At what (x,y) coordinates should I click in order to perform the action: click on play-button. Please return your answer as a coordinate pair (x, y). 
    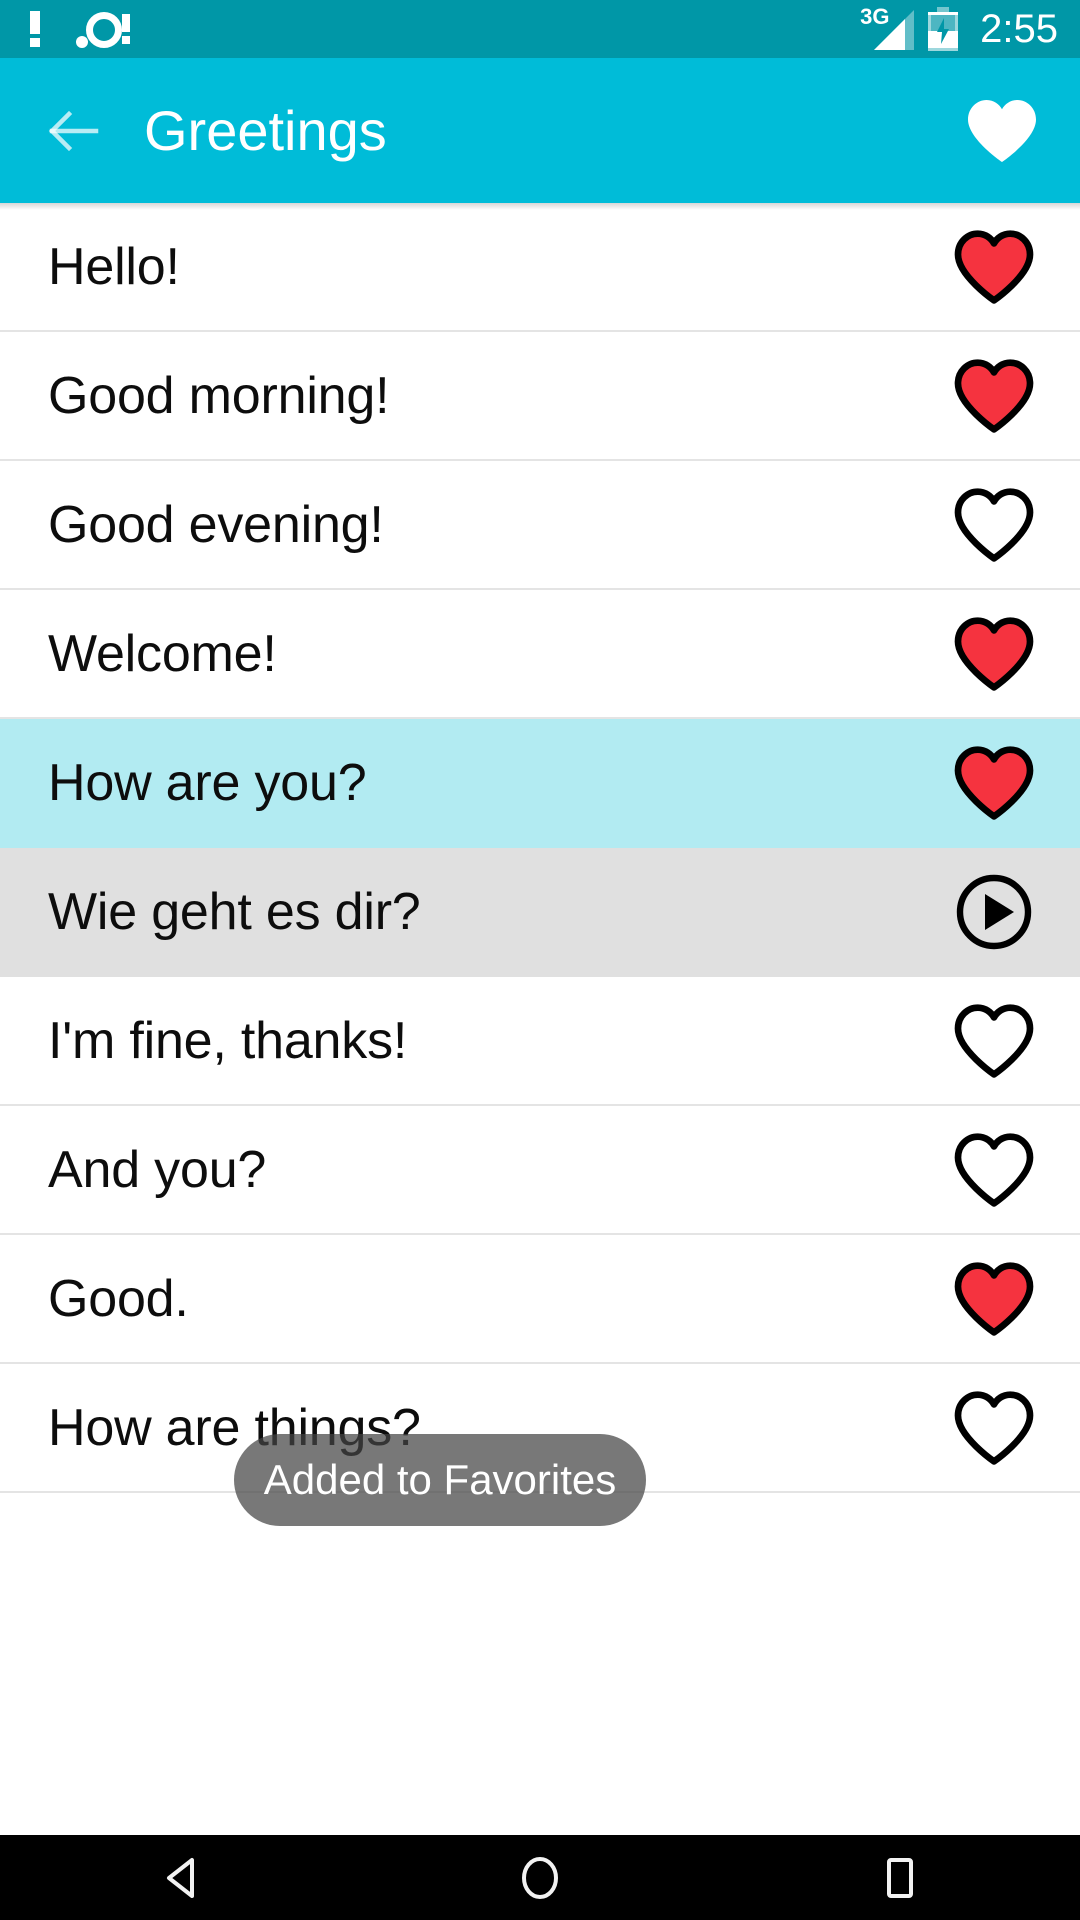
    Looking at the image, I should click on (994, 912).